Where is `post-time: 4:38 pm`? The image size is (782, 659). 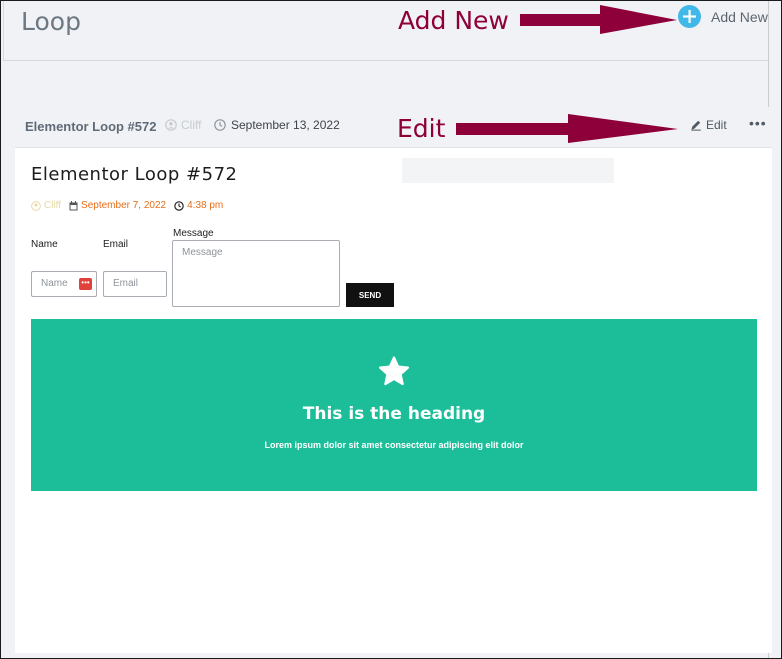
post-time: 4:38 pm is located at coordinates (198, 205).